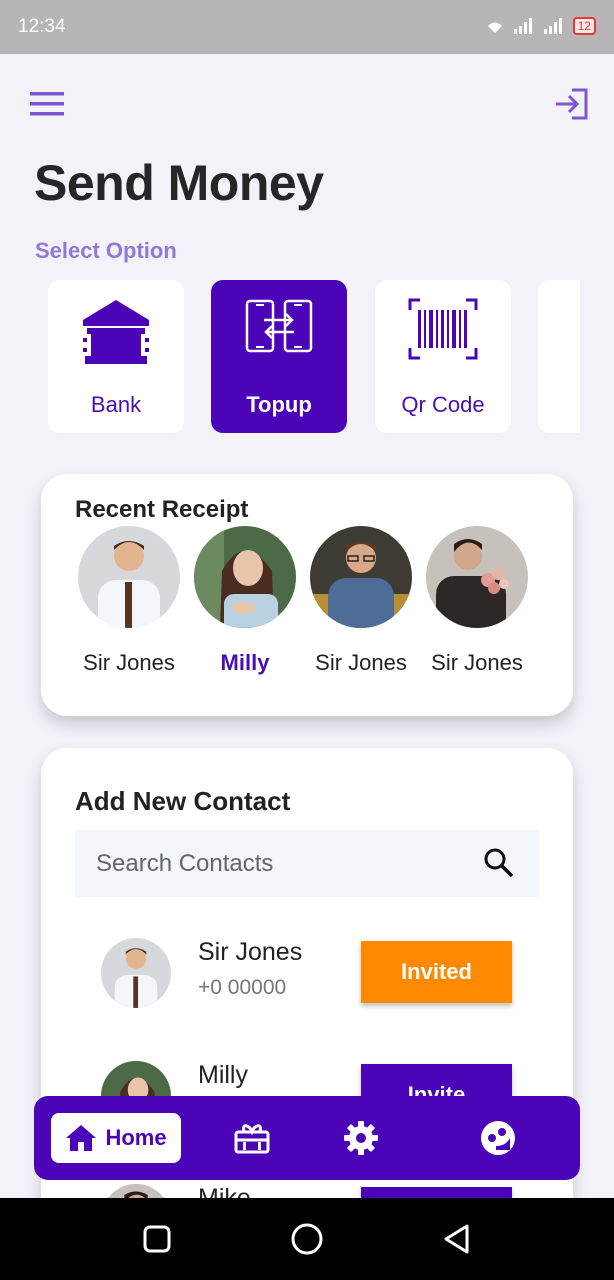 The width and height of the screenshot is (614, 1280). Describe the element at coordinates (436, 1192) in the screenshot. I see `invite-button` at that location.